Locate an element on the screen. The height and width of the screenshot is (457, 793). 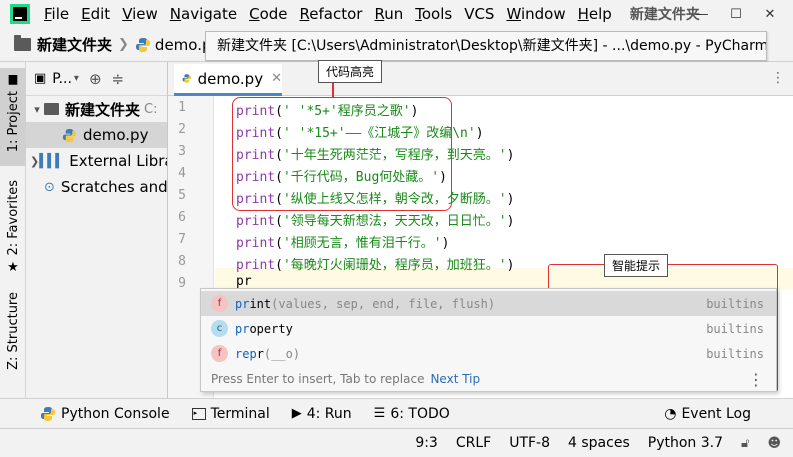
menu-run: Run is located at coordinates (388, 14).